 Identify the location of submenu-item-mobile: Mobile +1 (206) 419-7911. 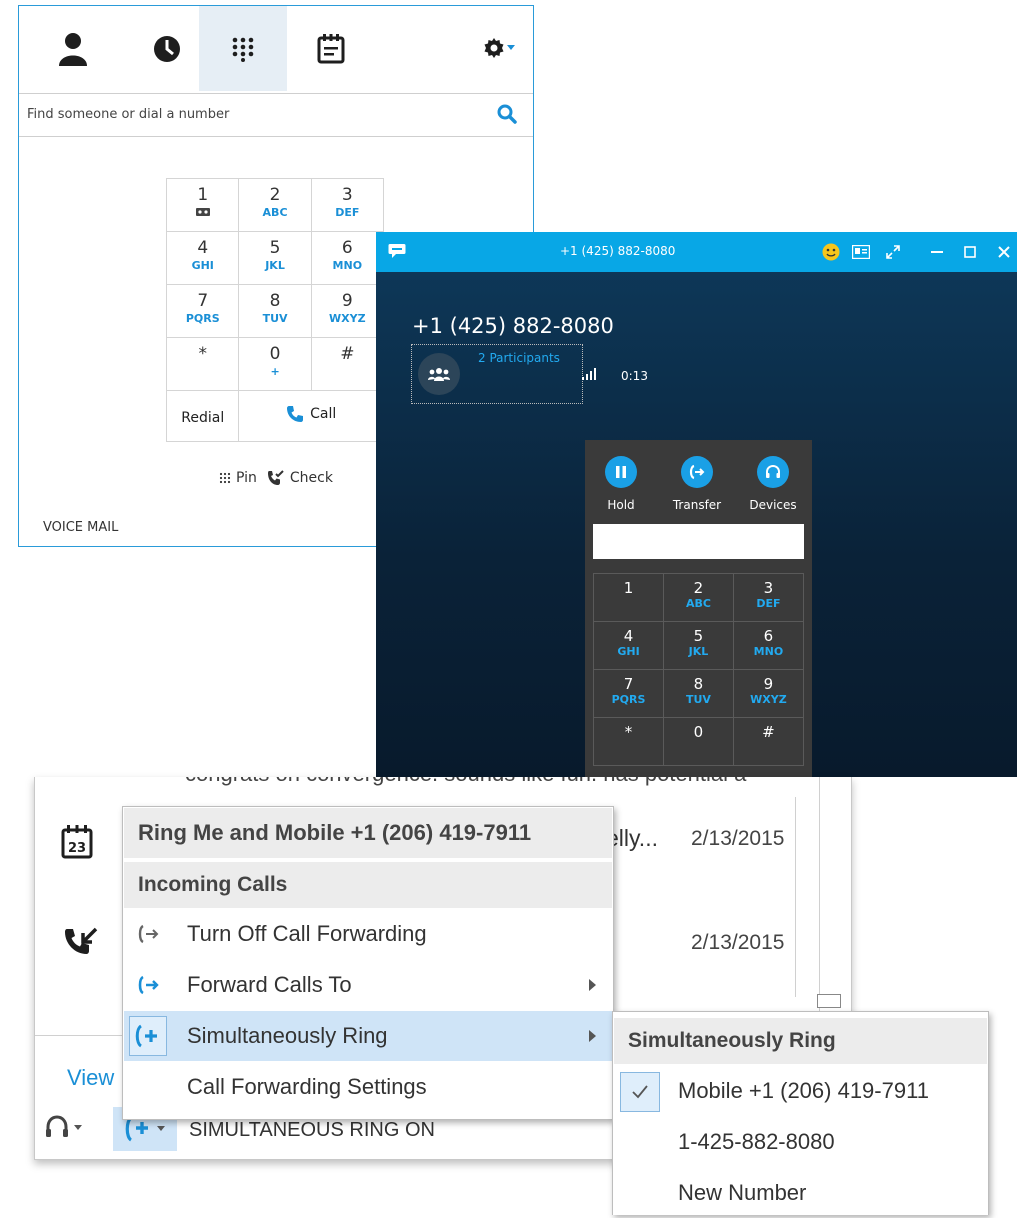
(800, 1091).